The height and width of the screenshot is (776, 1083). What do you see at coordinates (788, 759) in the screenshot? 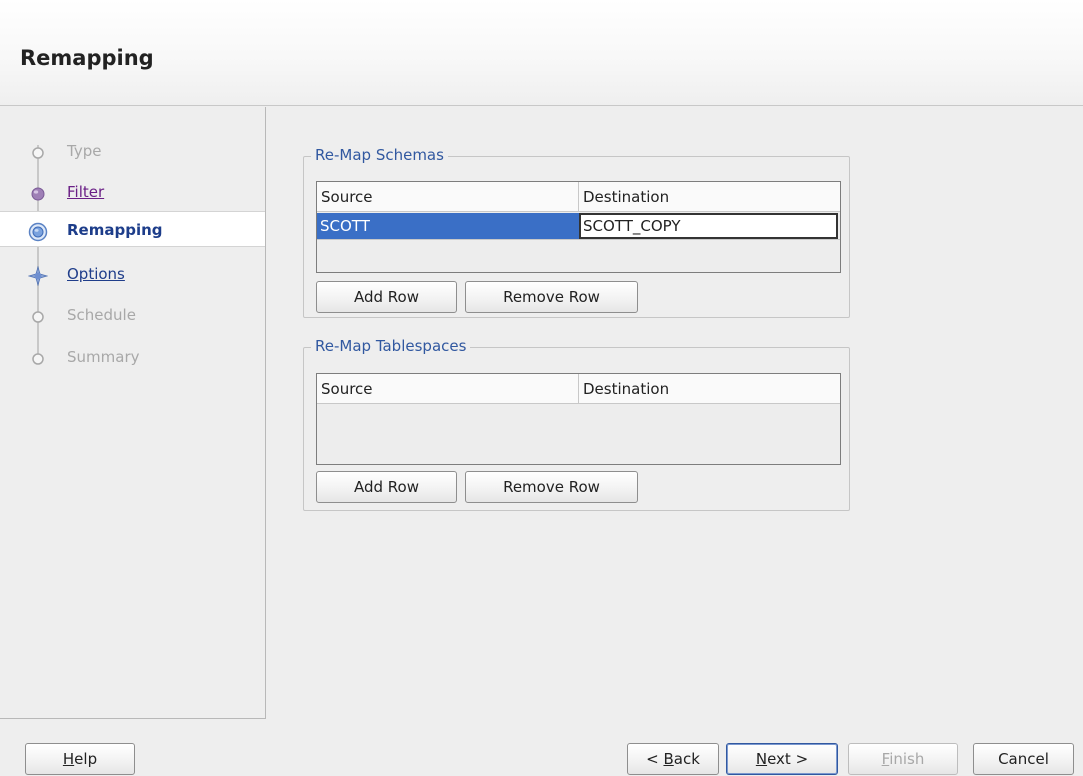
I see `button-label-rest: ext >` at bounding box center [788, 759].